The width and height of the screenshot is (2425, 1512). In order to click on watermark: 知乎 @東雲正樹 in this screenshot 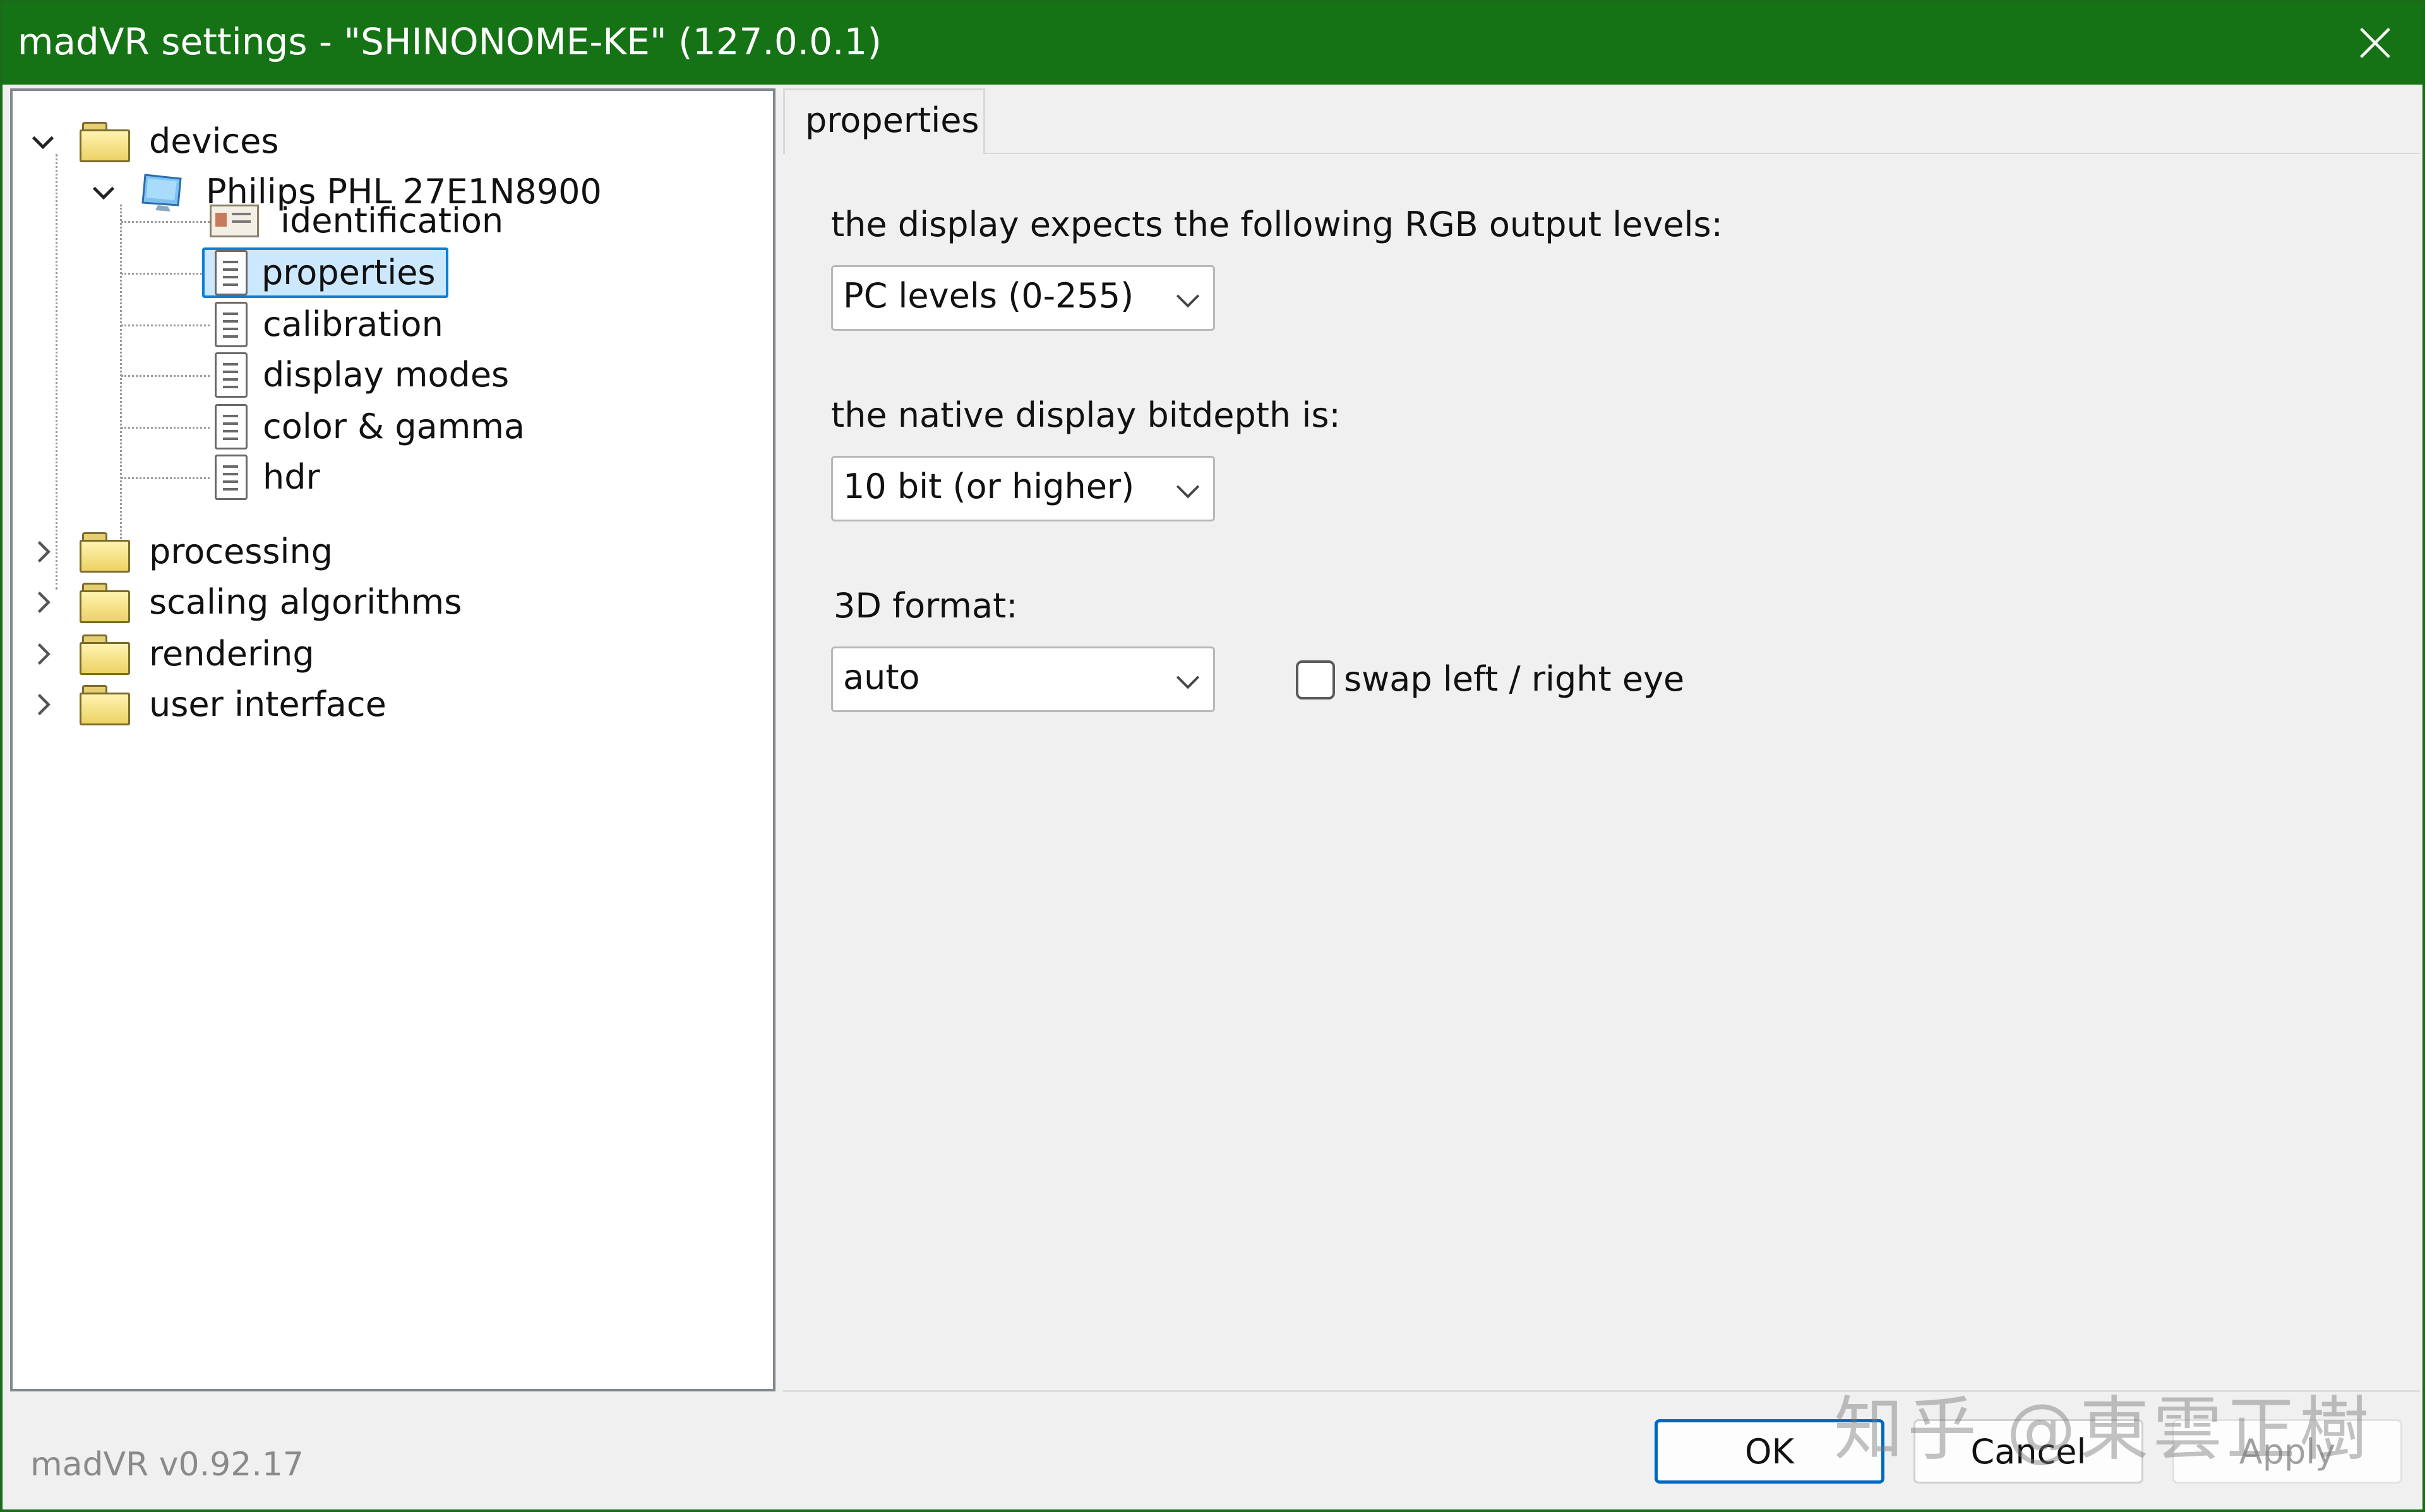, I will do `click(2103, 1429)`.